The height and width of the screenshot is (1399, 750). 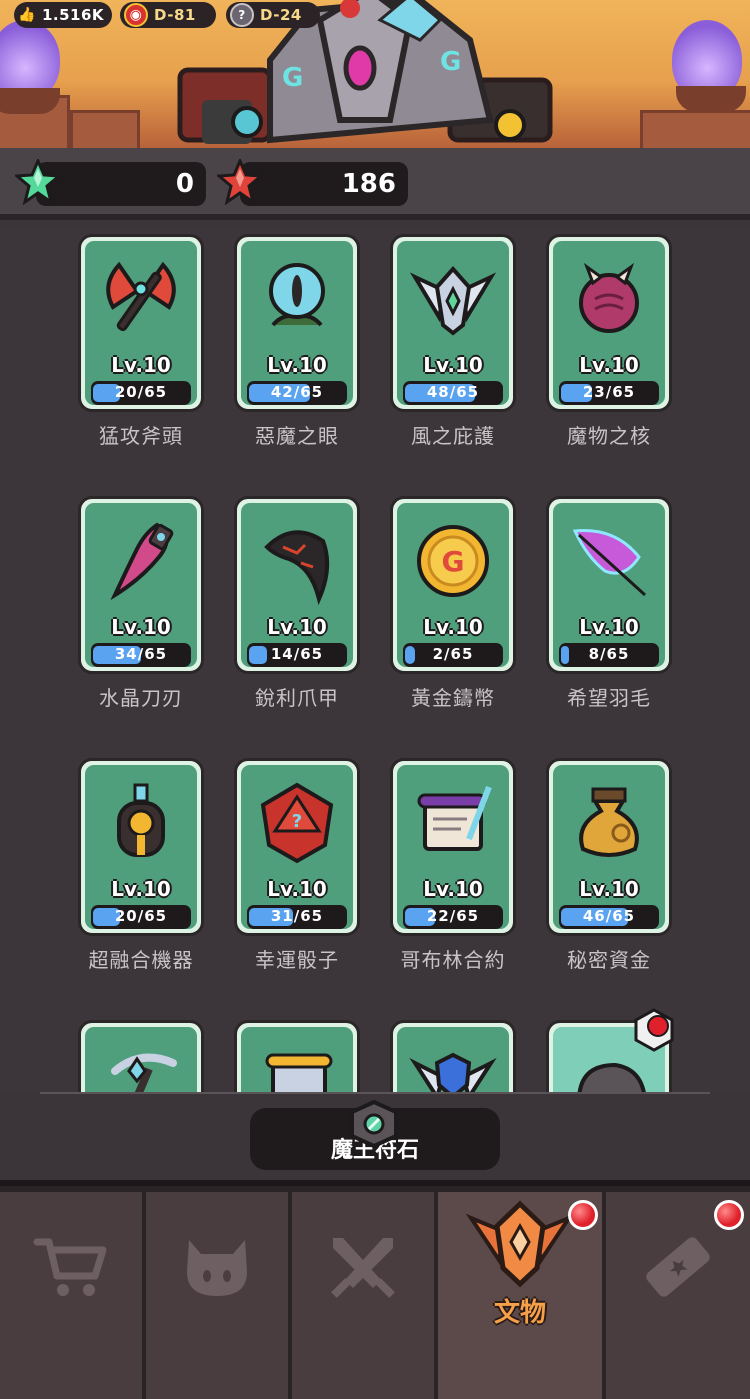 What do you see at coordinates (609, 847) in the screenshot?
I see `relic-card-frame: Lv.10 46/65` at bounding box center [609, 847].